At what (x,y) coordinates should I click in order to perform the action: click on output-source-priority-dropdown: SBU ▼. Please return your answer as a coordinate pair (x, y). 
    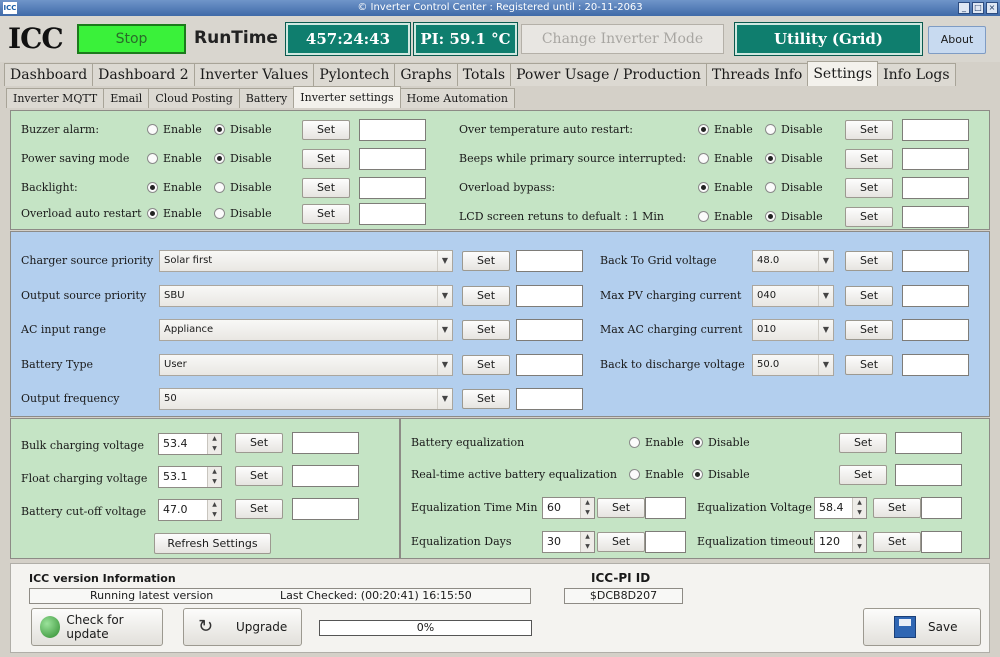
    Looking at the image, I should click on (306, 295).